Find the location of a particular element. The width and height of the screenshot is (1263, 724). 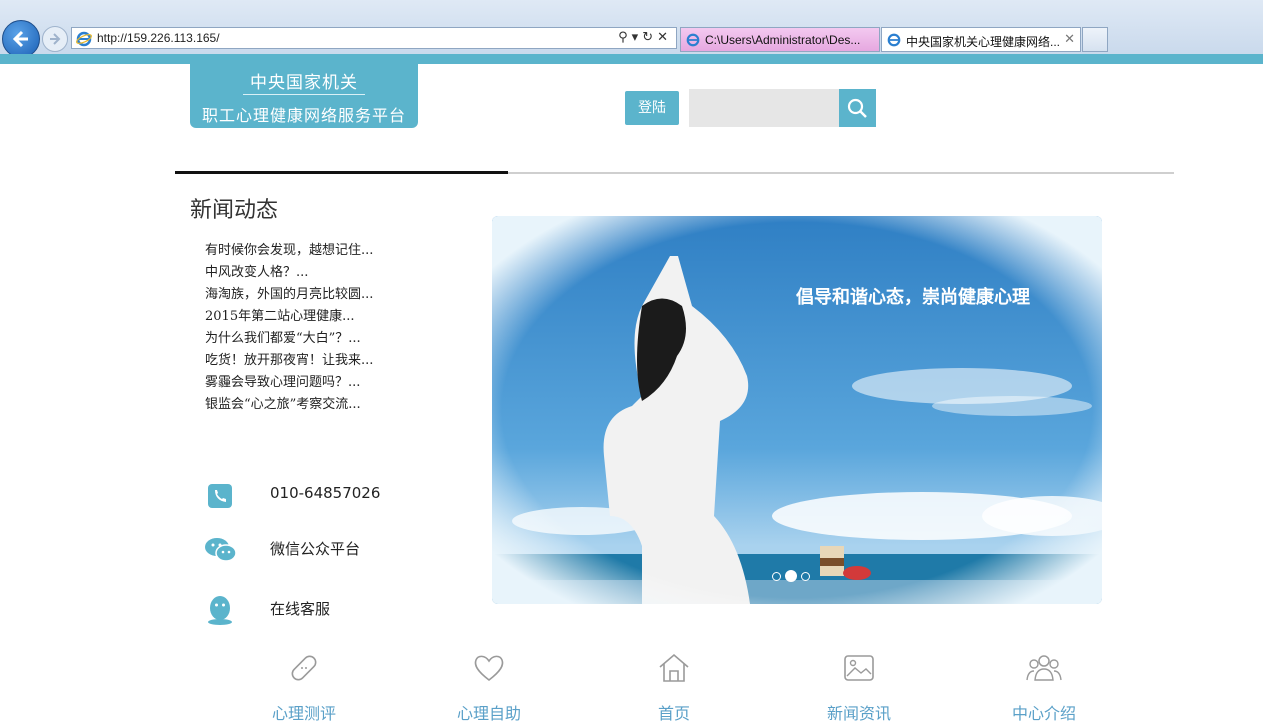

address-bar: http://159.226.113.165/ ⚲▾↻✕ is located at coordinates (374, 38).